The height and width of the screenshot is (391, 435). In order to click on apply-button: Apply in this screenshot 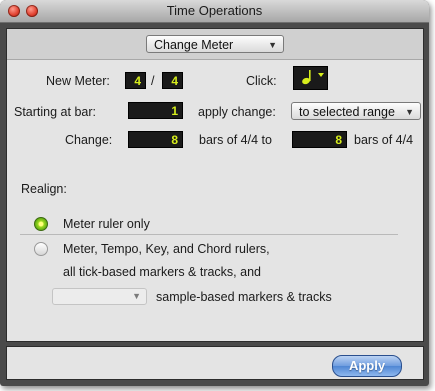, I will do `click(367, 366)`.